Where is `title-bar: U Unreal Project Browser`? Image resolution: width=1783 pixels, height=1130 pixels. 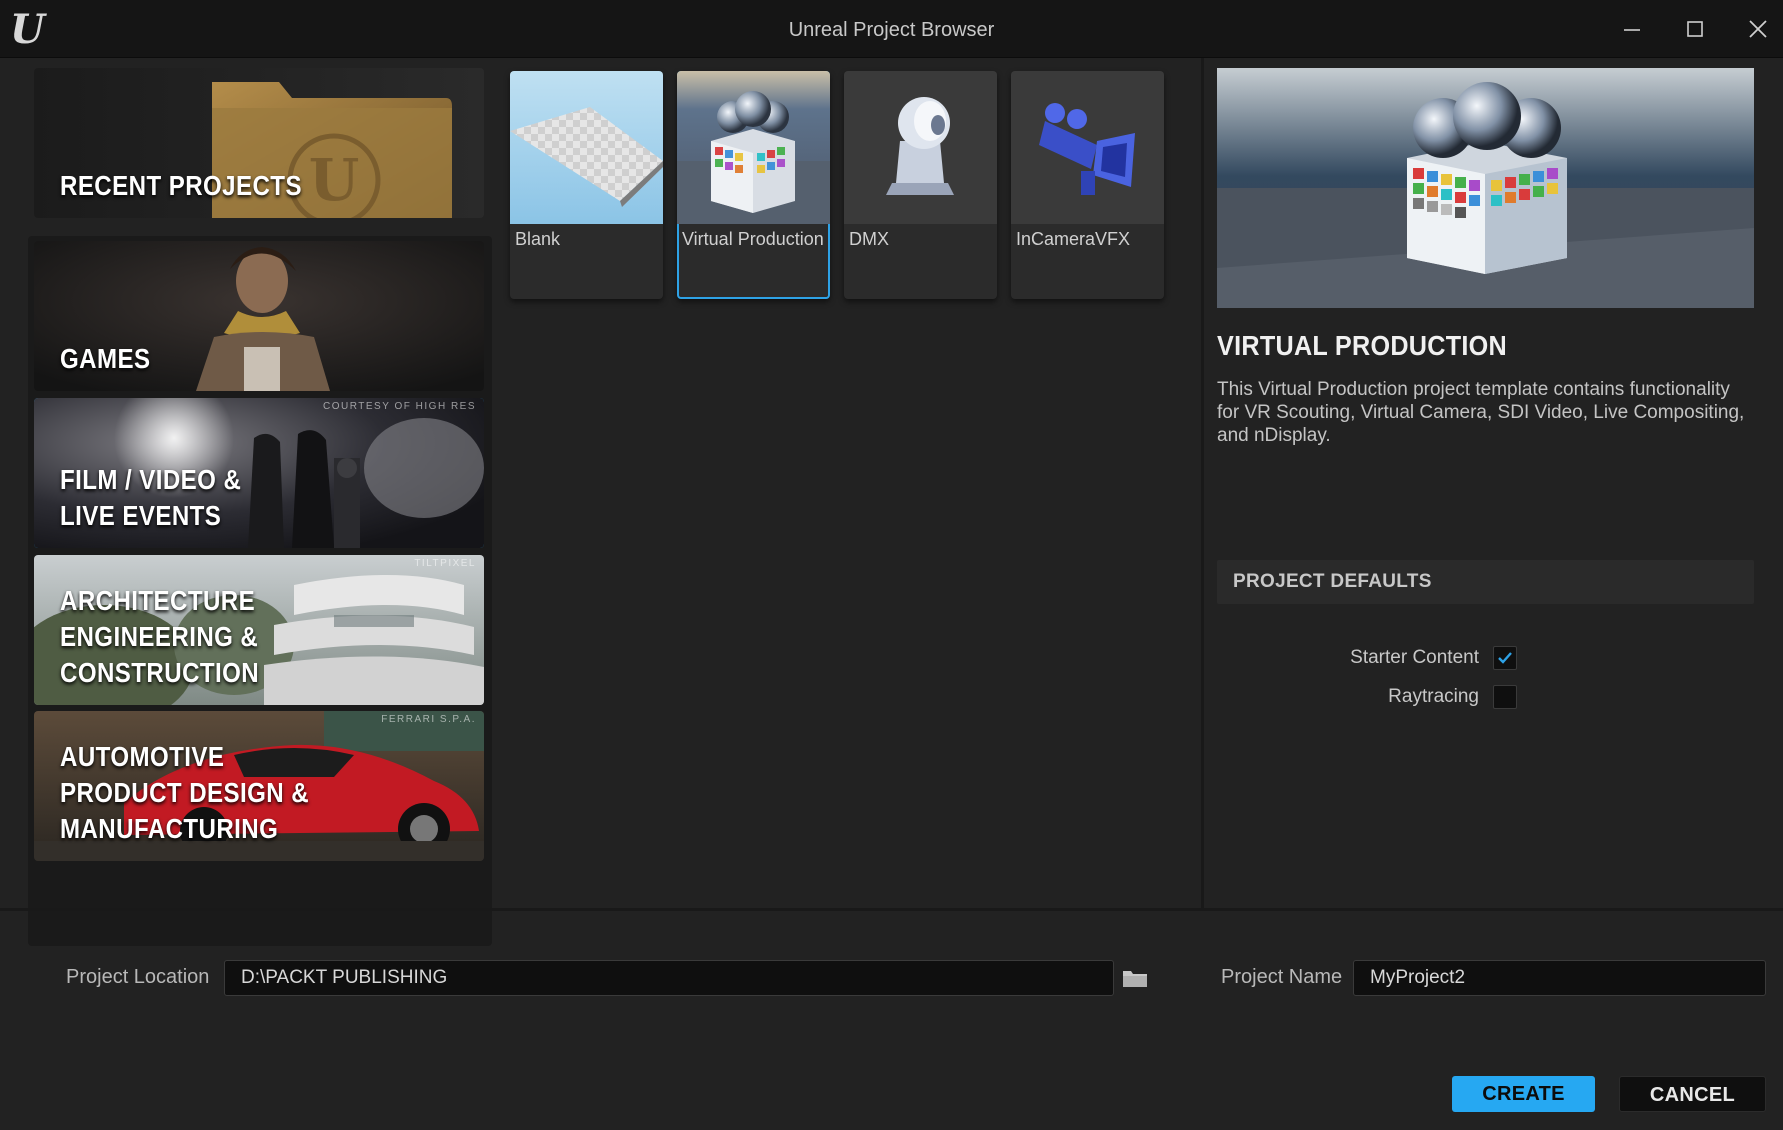
title-bar: U Unreal Project Browser is located at coordinates (891, 29).